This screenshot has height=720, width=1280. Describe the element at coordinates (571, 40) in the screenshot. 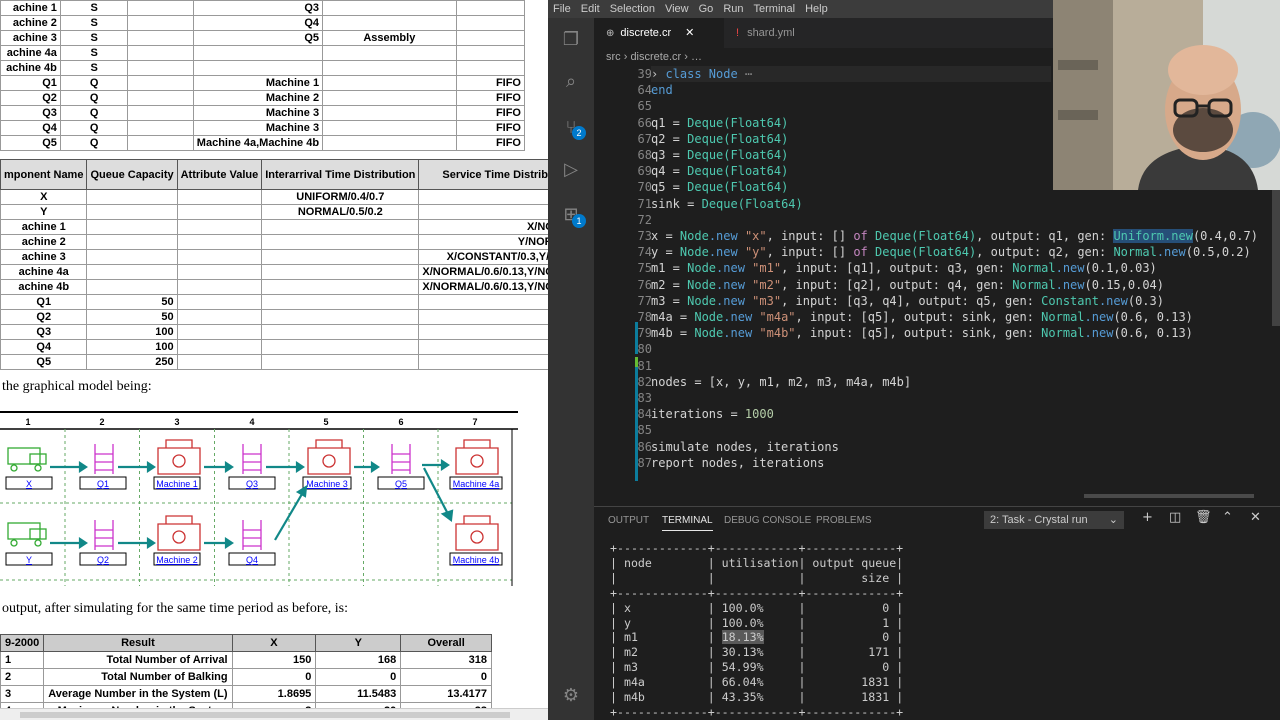

I see `explorer-icon: ❐` at that location.